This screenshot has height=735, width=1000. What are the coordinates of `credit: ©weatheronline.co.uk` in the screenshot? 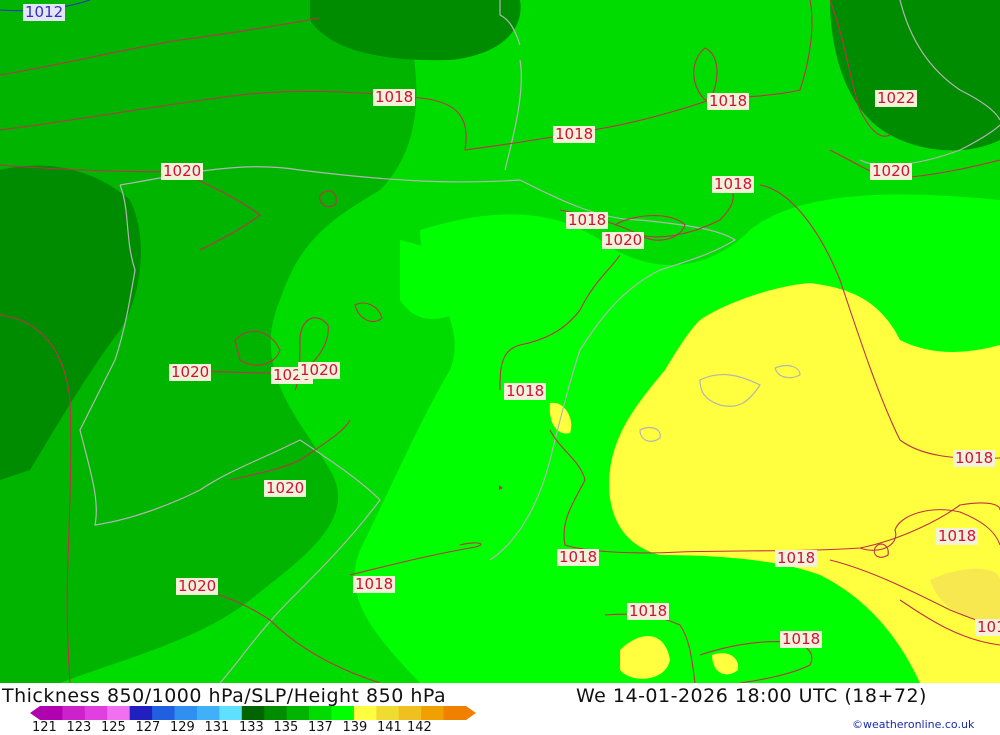 It's located at (913, 724).